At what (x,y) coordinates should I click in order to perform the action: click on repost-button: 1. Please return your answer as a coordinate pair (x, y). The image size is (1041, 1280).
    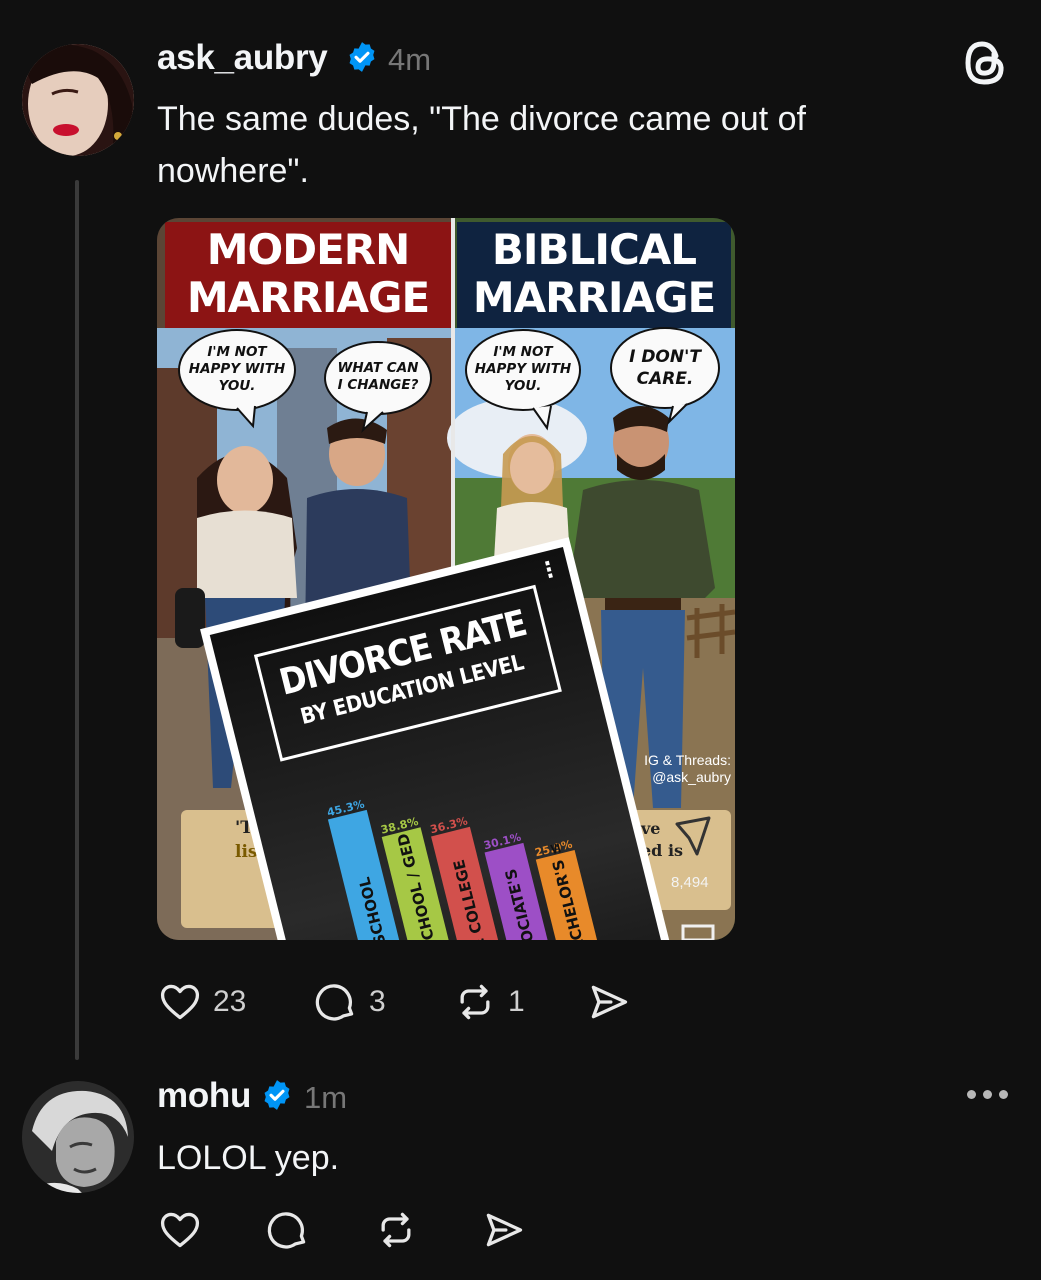
    Looking at the image, I should click on (488, 1002).